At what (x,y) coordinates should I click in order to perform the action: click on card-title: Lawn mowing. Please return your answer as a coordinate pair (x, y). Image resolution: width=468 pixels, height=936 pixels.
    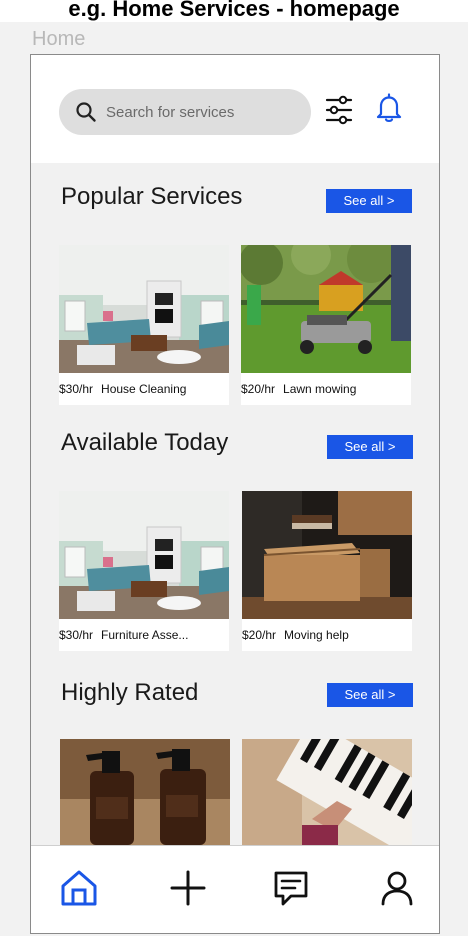
    Looking at the image, I should click on (320, 389).